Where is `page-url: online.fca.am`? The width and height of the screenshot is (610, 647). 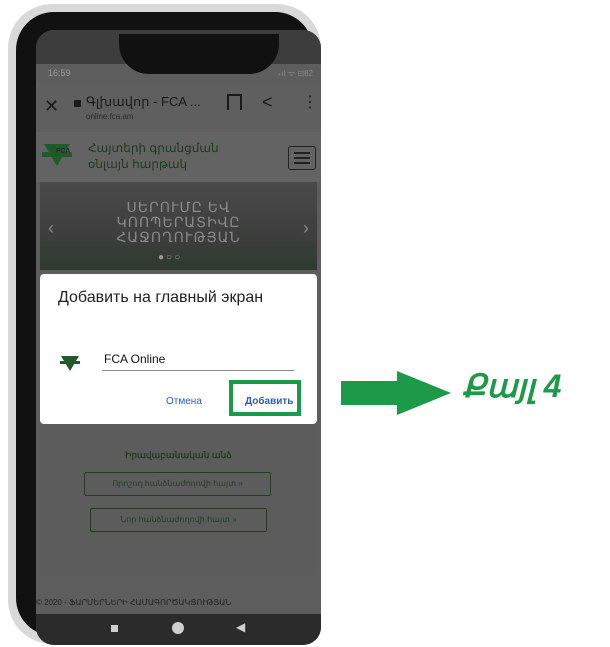
page-url: online.fca.am is located at coordinates (110, 116).